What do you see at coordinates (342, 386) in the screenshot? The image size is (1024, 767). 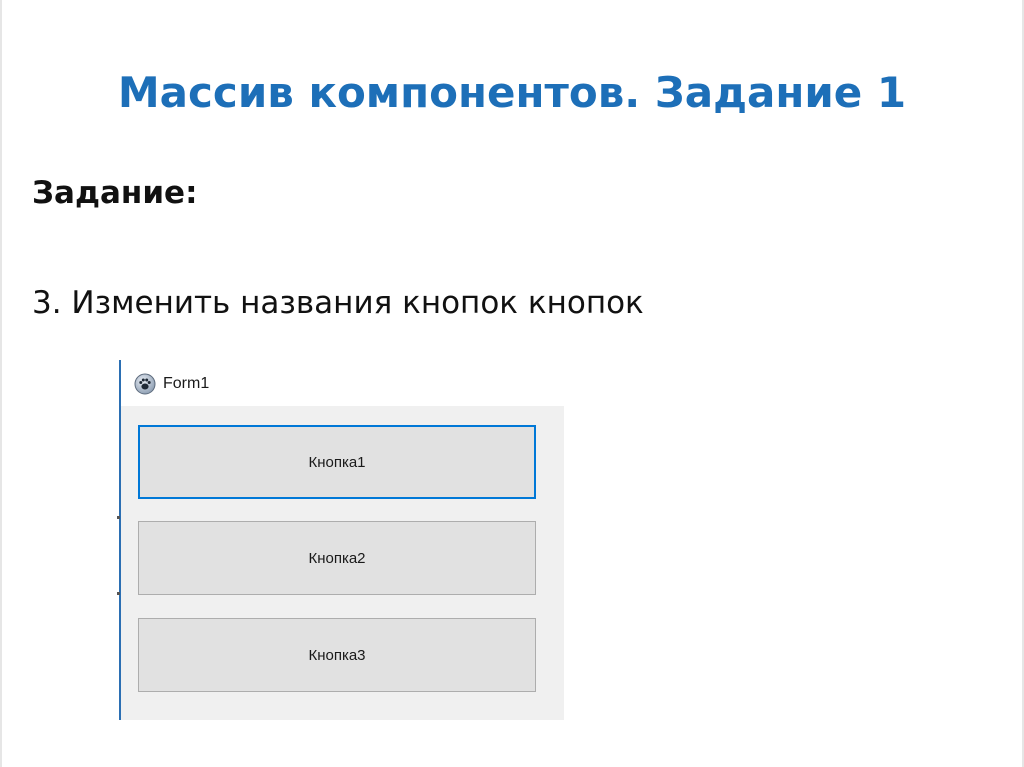 I see `window-titlebar: Form1` at bounding box center [342, 386].